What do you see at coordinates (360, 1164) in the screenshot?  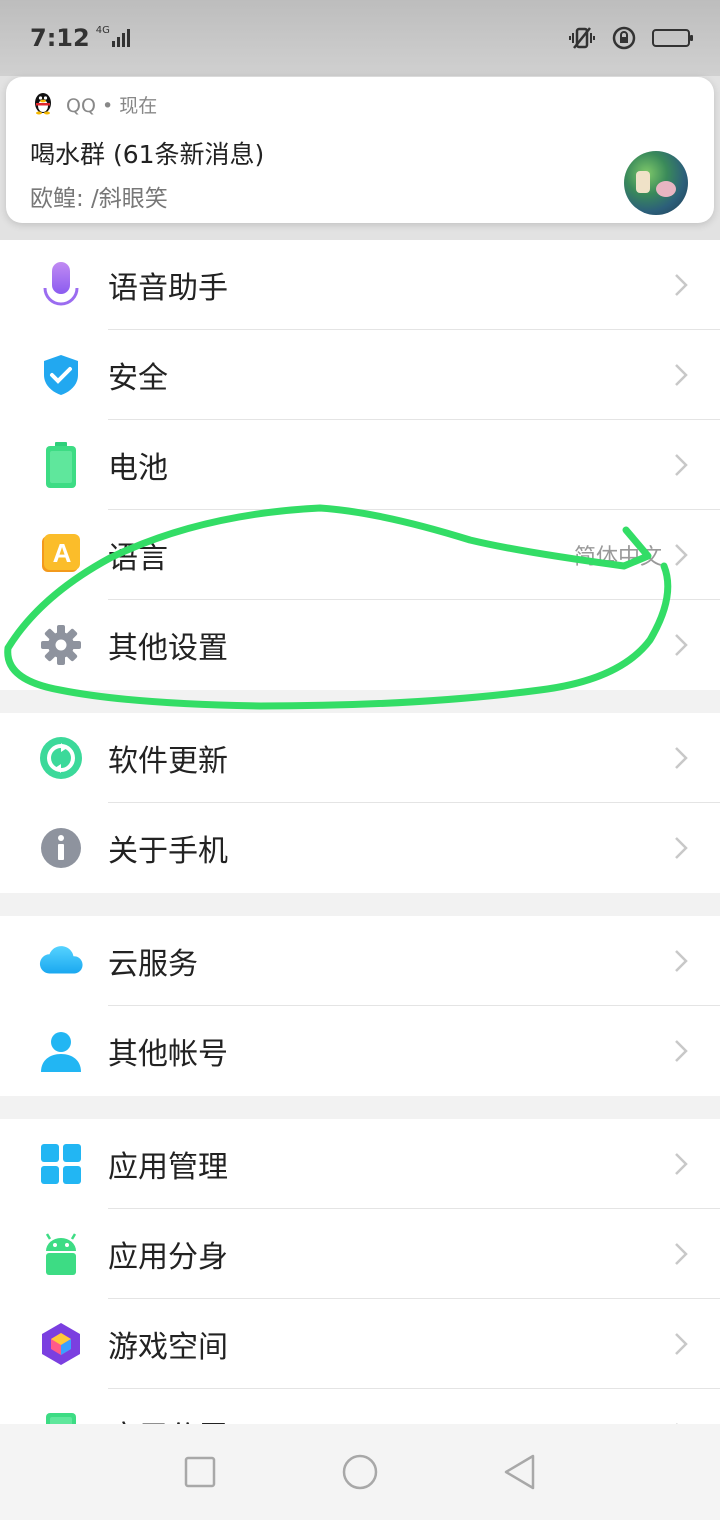 I see `setting-app-management: 应用管理` at bounding box center [360, 1164].